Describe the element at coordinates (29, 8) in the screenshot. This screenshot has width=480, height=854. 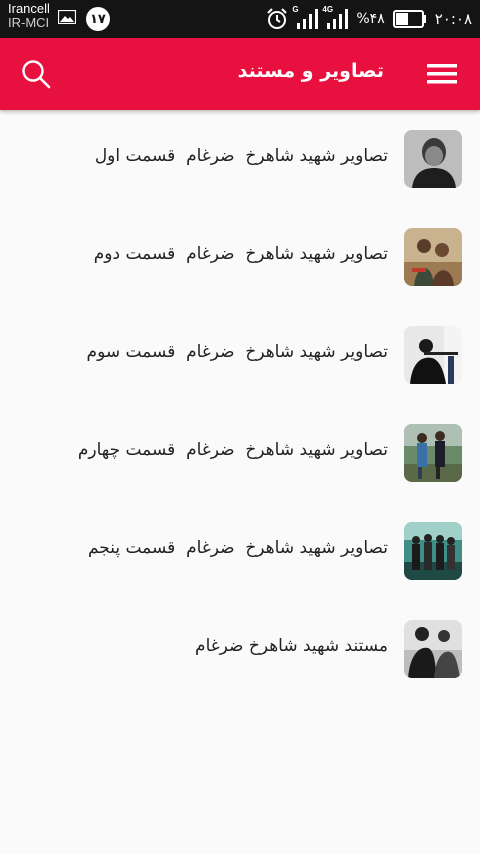
I see `carrier-name: Irancell` at that location.